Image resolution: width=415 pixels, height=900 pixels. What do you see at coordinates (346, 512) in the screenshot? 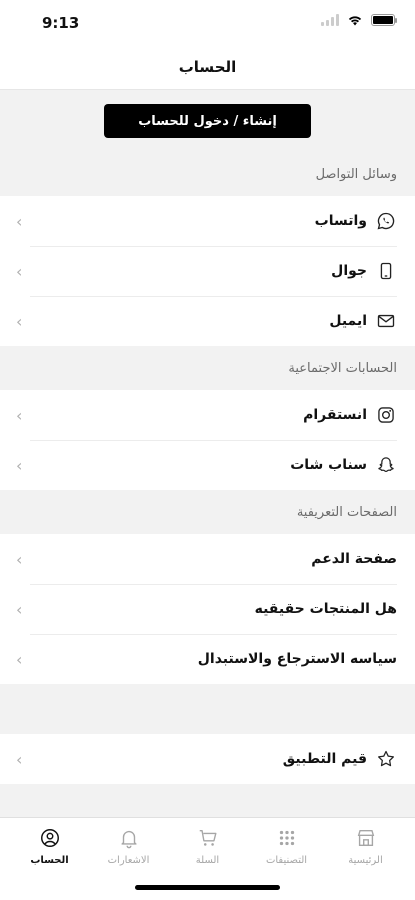
I see `section-header-pages: الصفحات التعريفية` at bounding box center [346, 512].